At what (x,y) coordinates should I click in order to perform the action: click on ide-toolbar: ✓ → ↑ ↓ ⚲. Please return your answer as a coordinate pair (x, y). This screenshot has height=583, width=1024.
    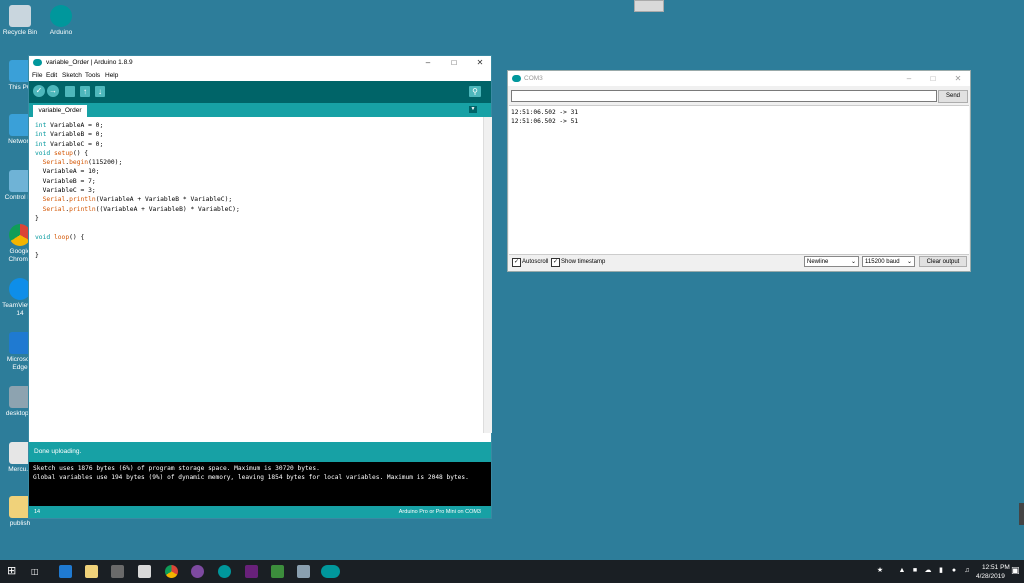
    Looking at the image, I should click on (260, 92).